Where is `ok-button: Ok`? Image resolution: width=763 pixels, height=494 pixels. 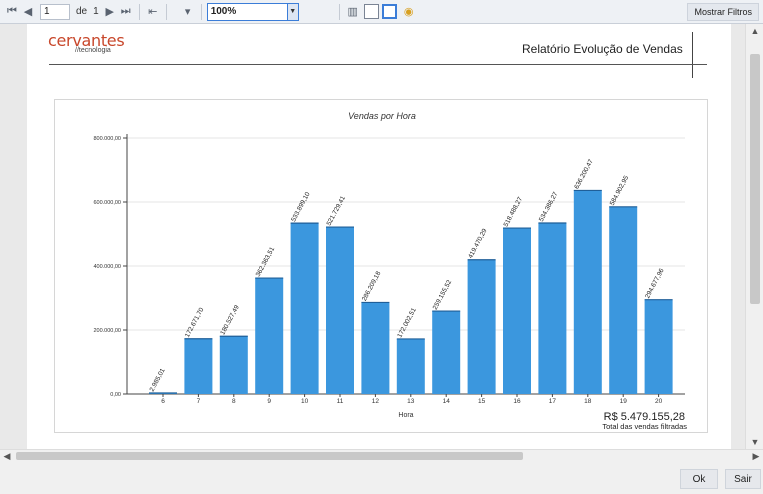 ok-button: Ok is located at coordinates (699, 479).